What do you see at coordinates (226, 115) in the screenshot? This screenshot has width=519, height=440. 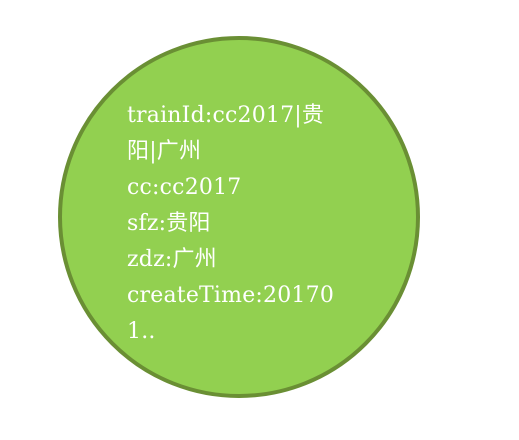 I see `train-id-line-1: trainId:cc2017|贵` at bounding box center [226, 115].